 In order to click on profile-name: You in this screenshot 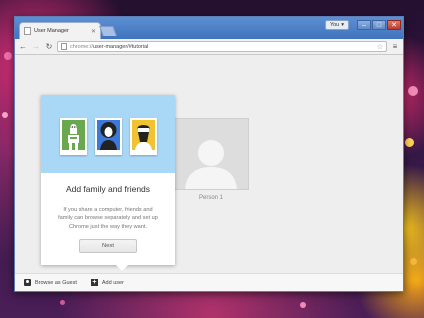, I will do `click(334, 25)`.